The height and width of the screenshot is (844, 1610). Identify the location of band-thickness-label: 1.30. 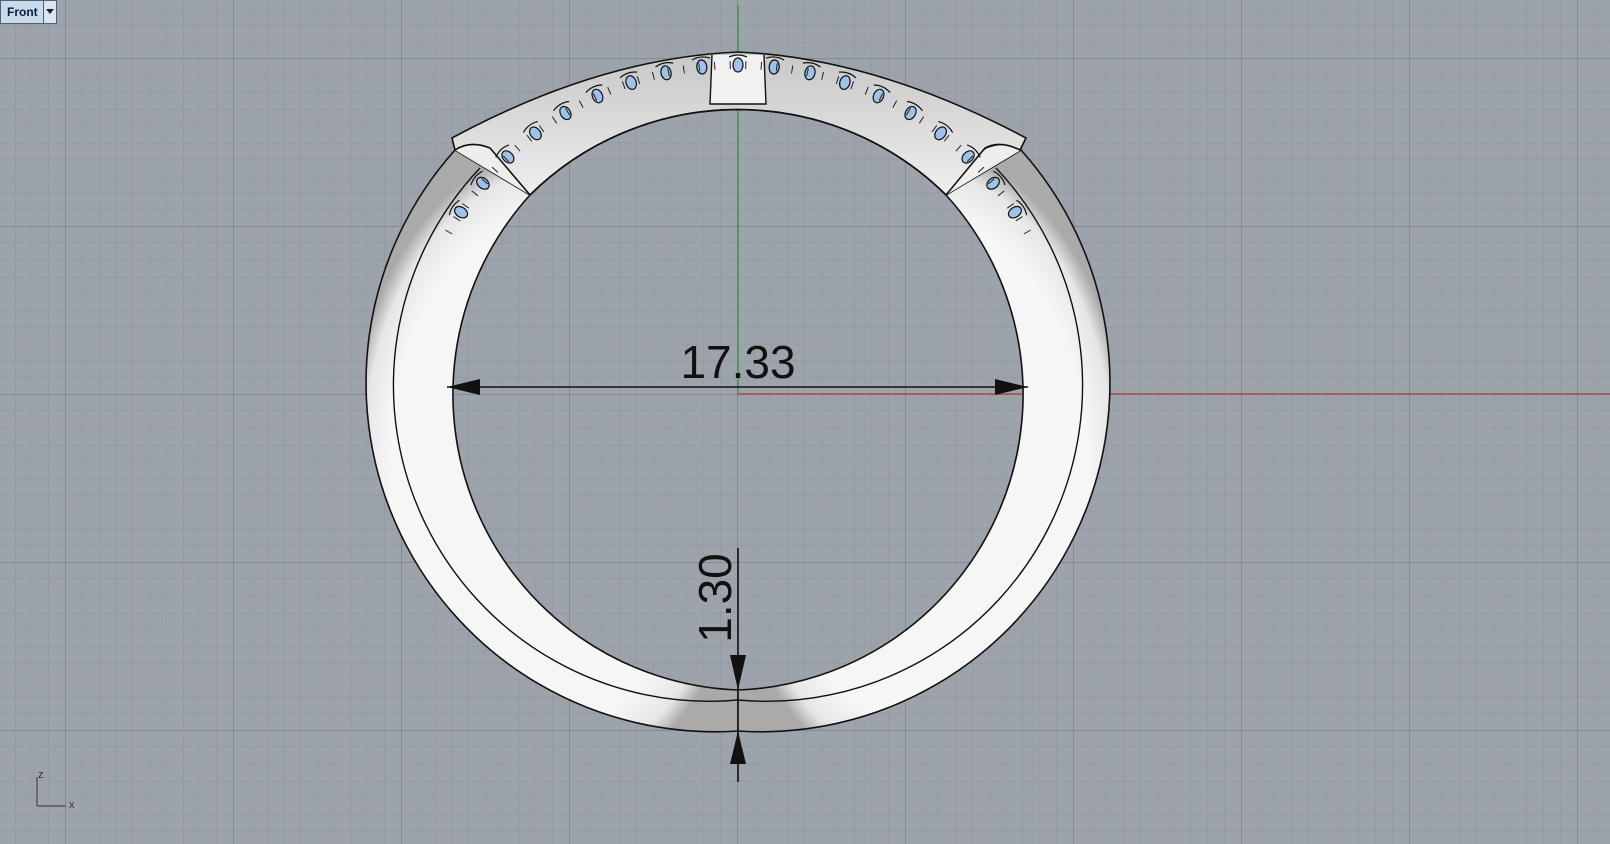
(715, 598).